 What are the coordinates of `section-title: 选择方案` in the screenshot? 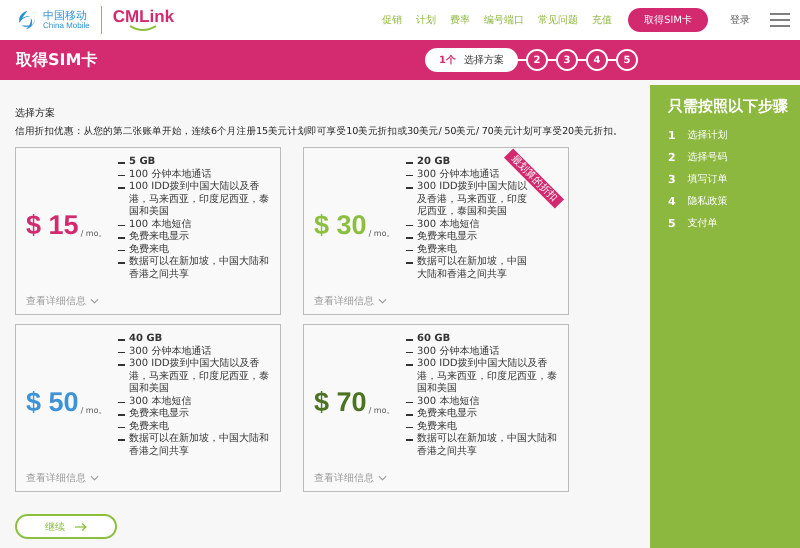 It's located at (35, 113).